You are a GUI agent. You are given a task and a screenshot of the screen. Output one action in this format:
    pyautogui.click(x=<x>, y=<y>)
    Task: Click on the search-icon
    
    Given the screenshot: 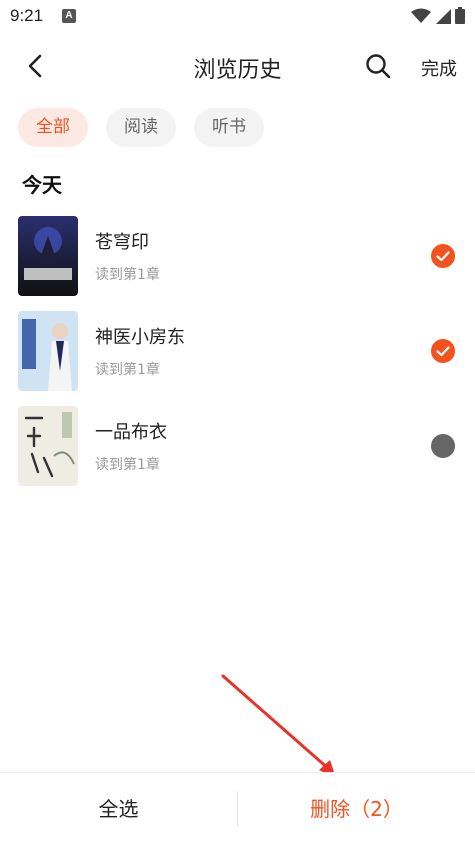 What is the action you would take?
    pyautogui.click(x=378, y=66)
    